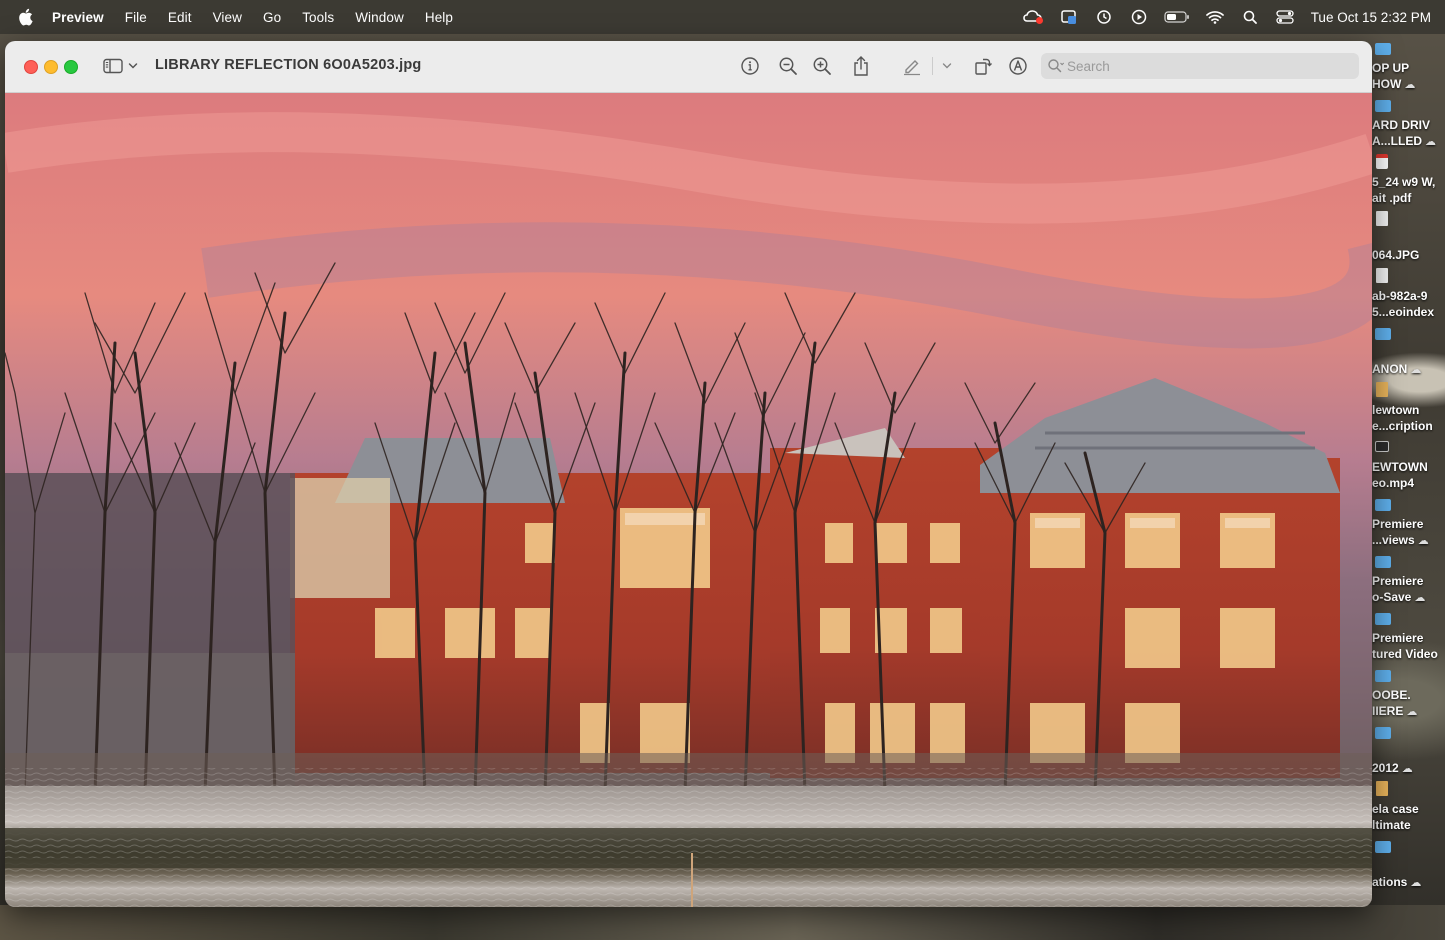  Describe the element at coordinates (861, 66) in the screenshot. I see `share-icon` at that location.